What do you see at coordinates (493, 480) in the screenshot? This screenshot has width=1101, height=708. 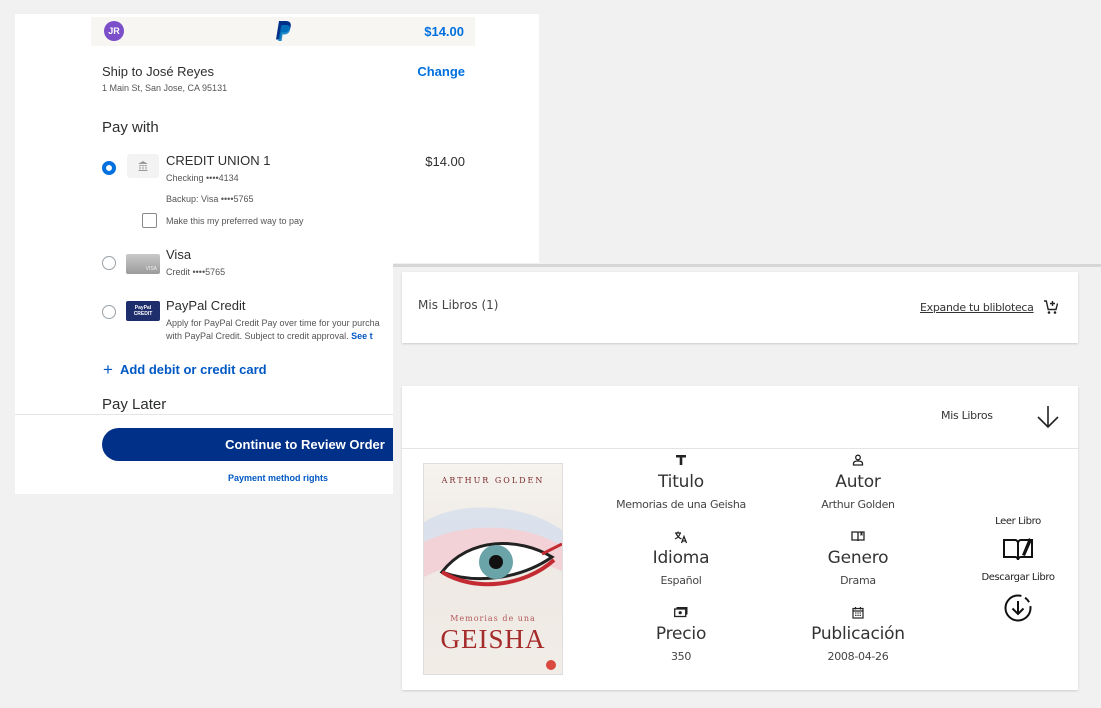 I see `cover-author: ARTHUR GOLDEN` at bounding box center [493, 480].